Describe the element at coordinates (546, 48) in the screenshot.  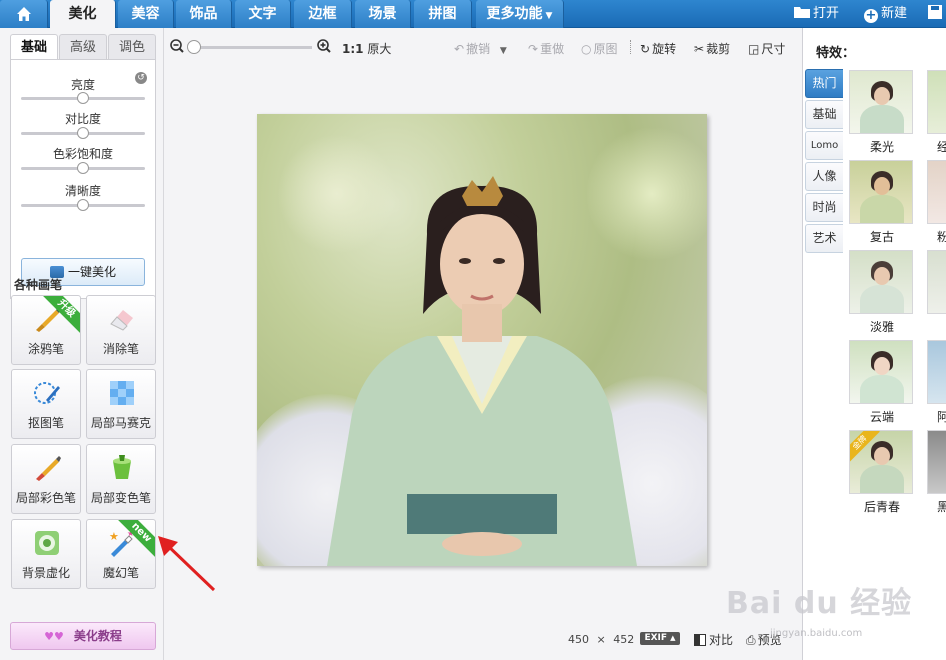
I see `redo-button: ↷ 重做` at that location.